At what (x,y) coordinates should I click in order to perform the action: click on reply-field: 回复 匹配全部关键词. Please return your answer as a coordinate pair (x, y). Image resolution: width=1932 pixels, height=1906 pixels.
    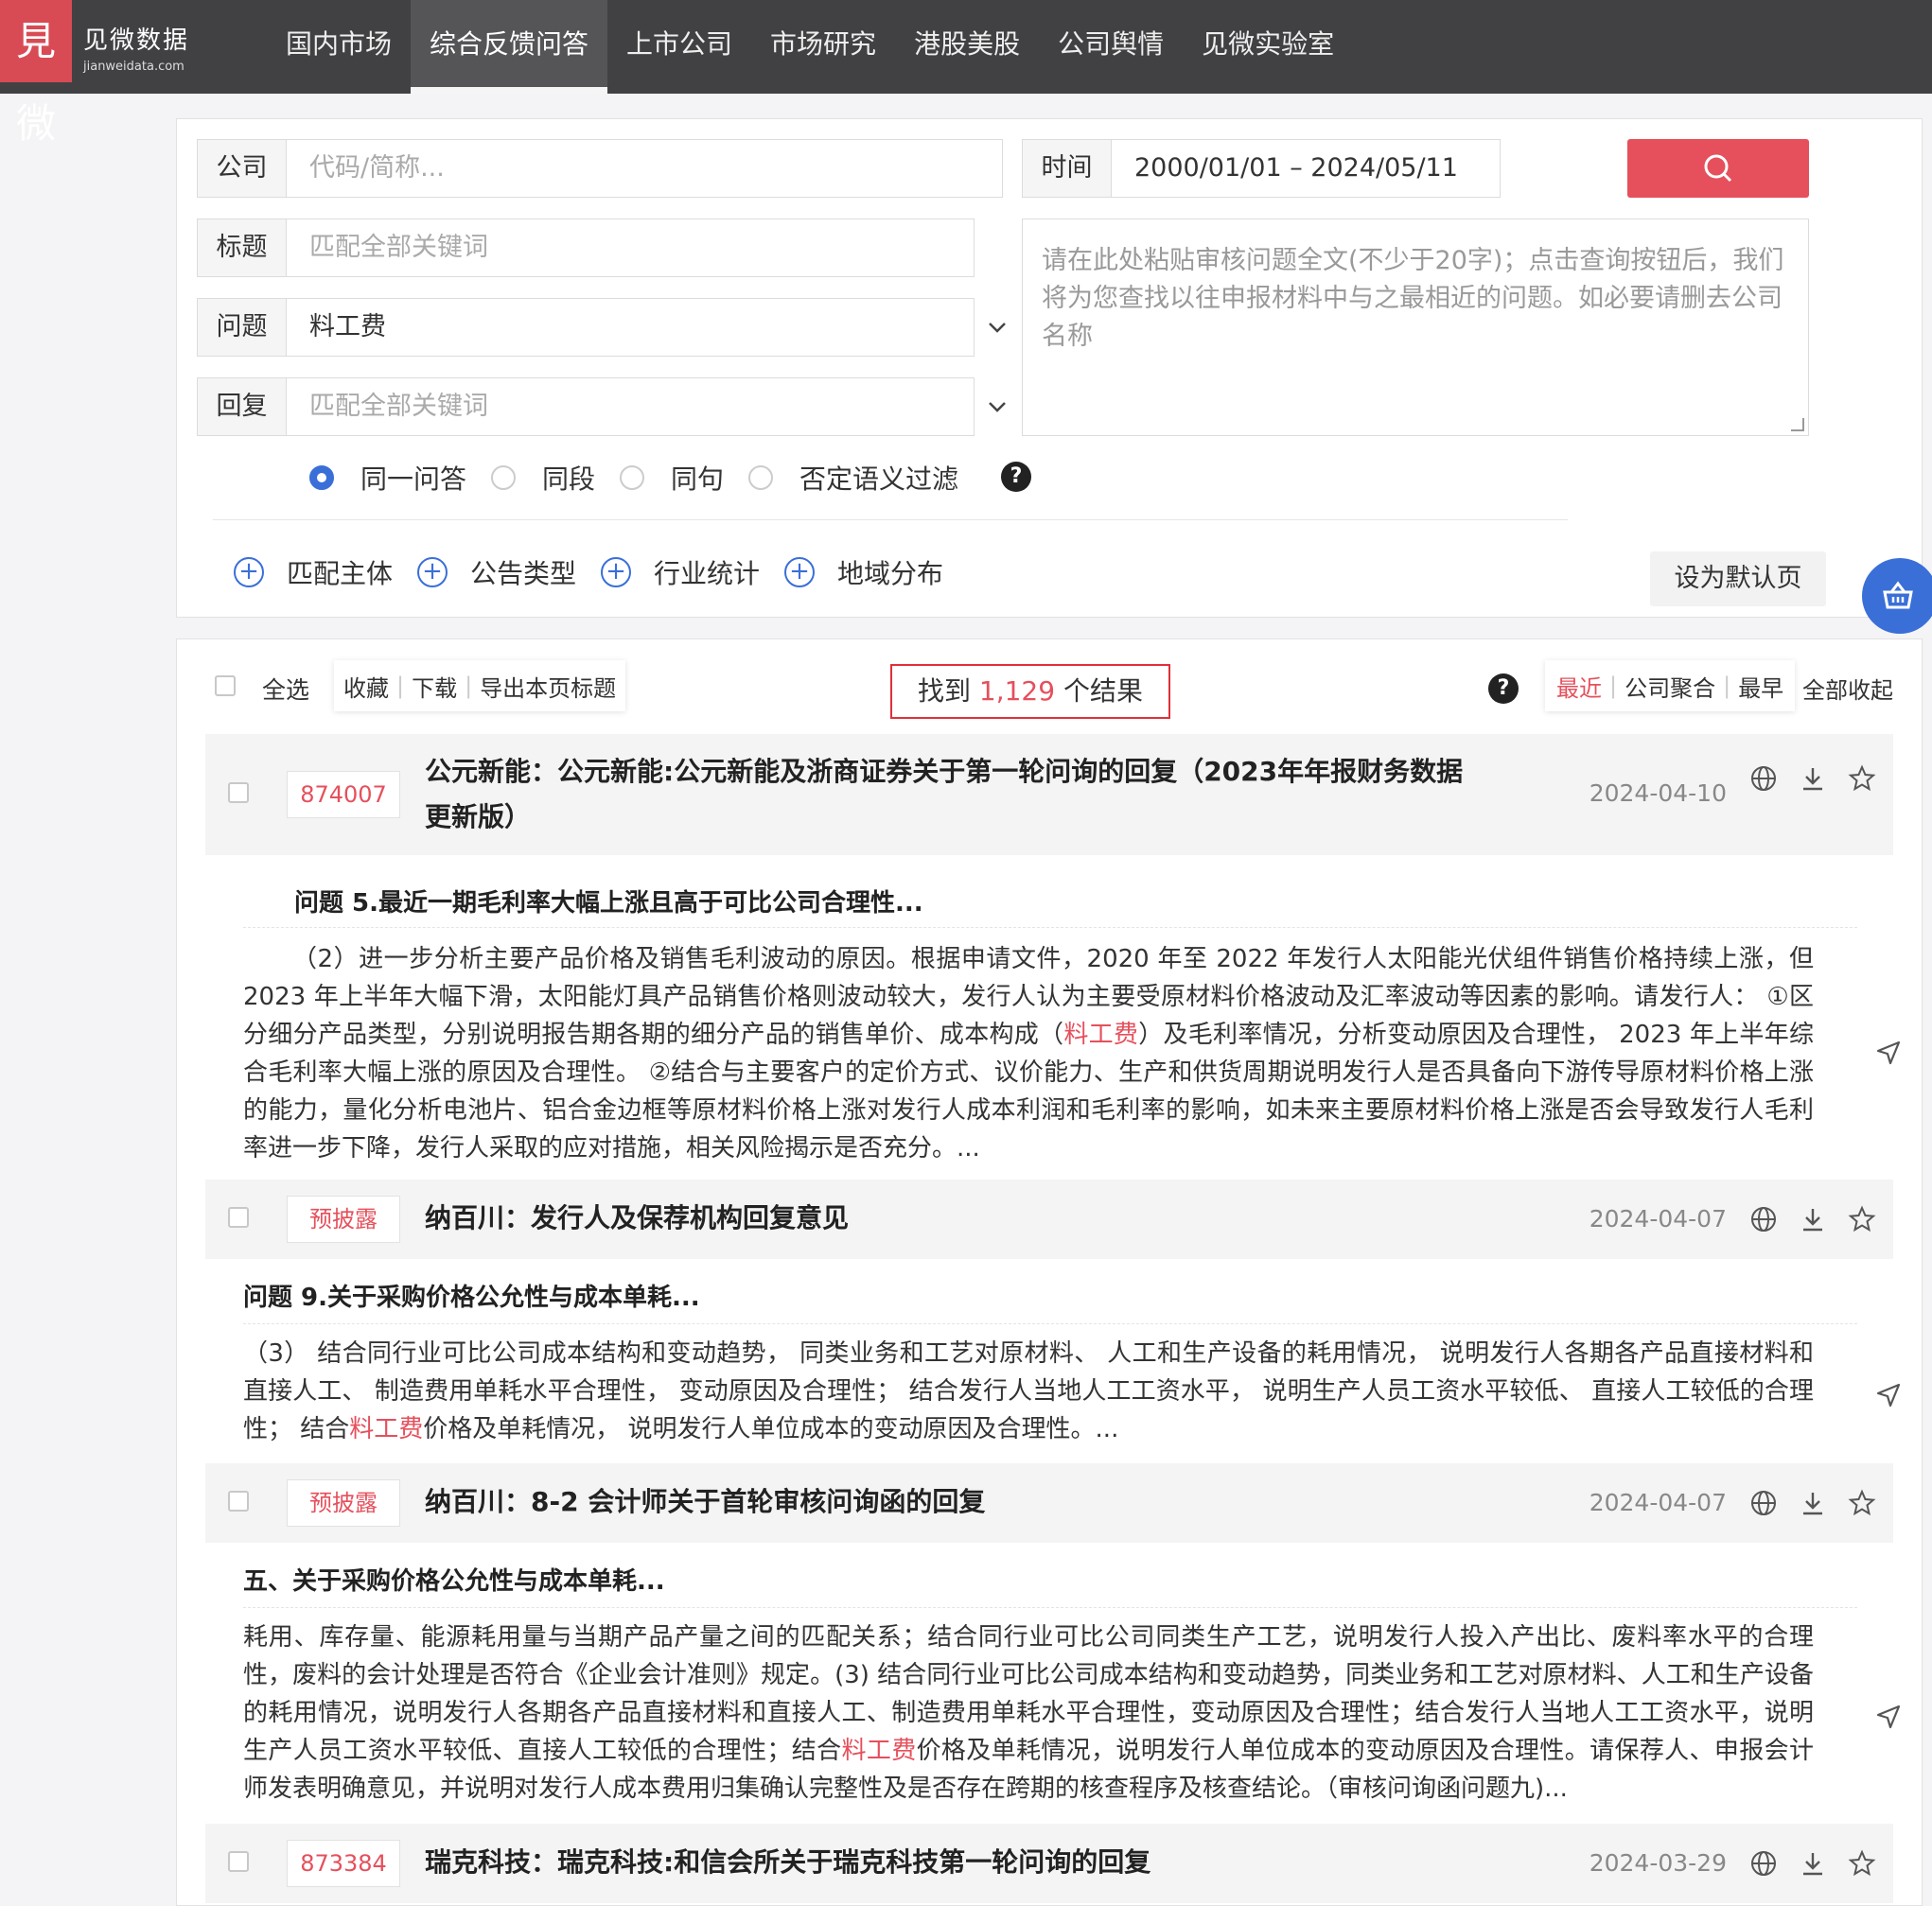
    Looking at the image, I should click on (586, 406).